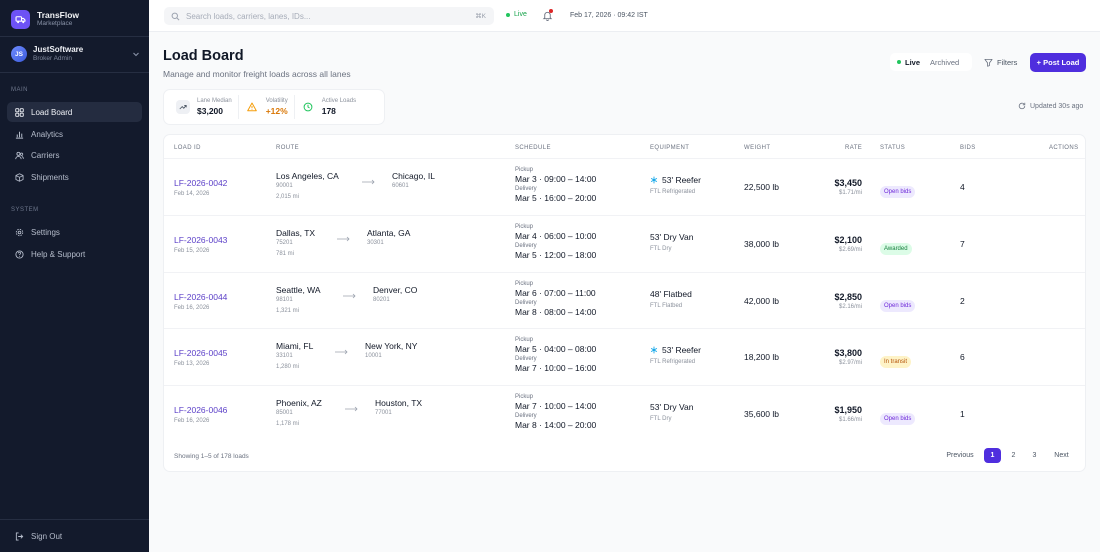 The width and height of the screenshot is (1100, 552). Describe the element at coordinates (761, 414) in the screenshot. I see `load-weight: 35,600 lb` at that location.